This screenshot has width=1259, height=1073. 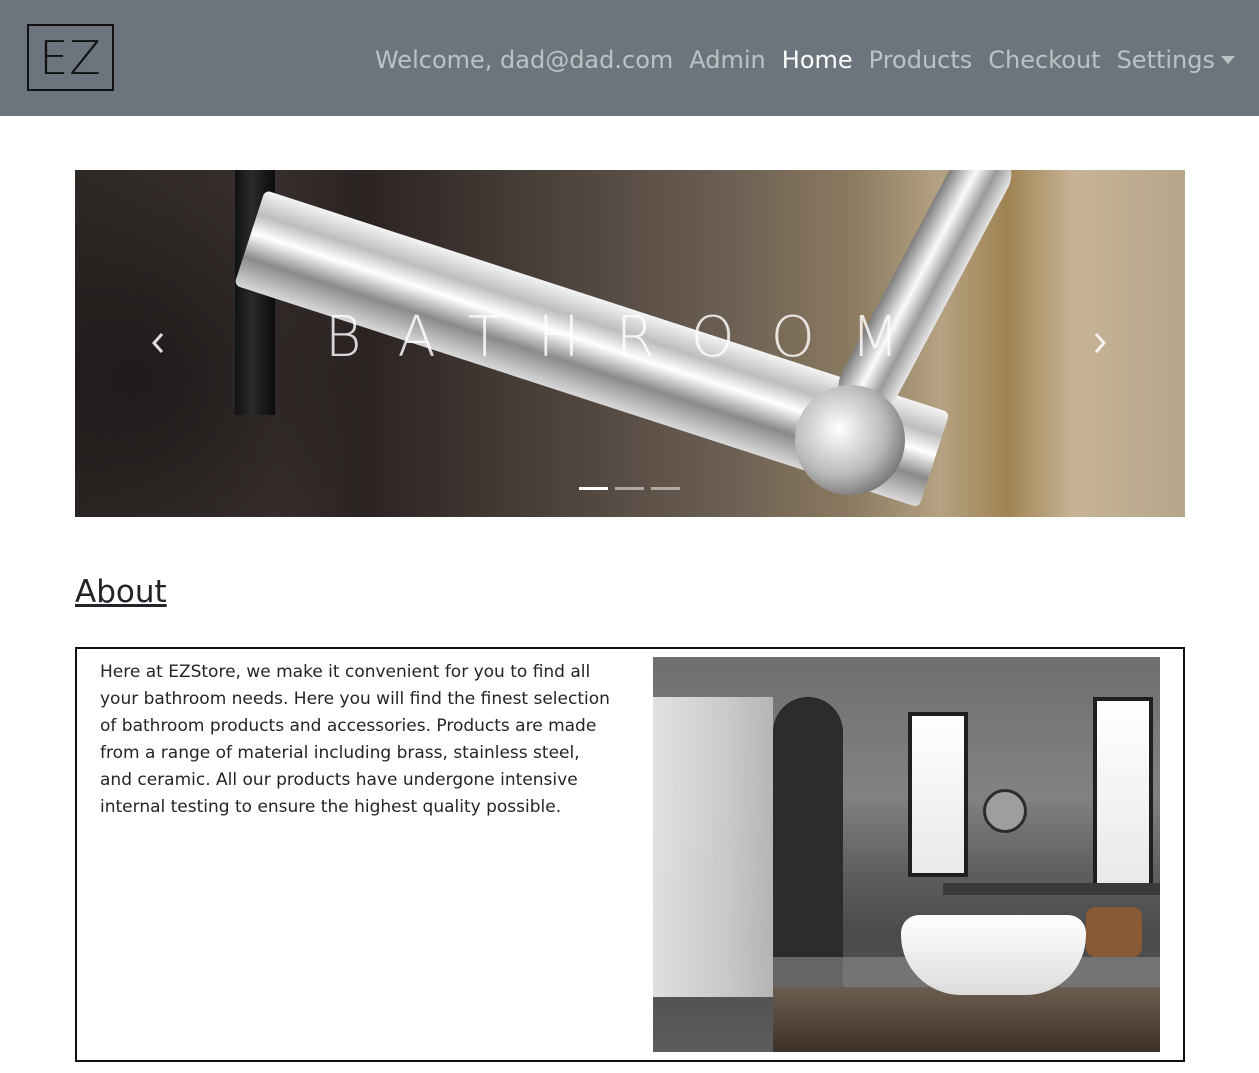 What do you see at coordinates (727, 60) in the screenshot?
I see `nav-link-admin: Admin` at bounding box center [727, 60].